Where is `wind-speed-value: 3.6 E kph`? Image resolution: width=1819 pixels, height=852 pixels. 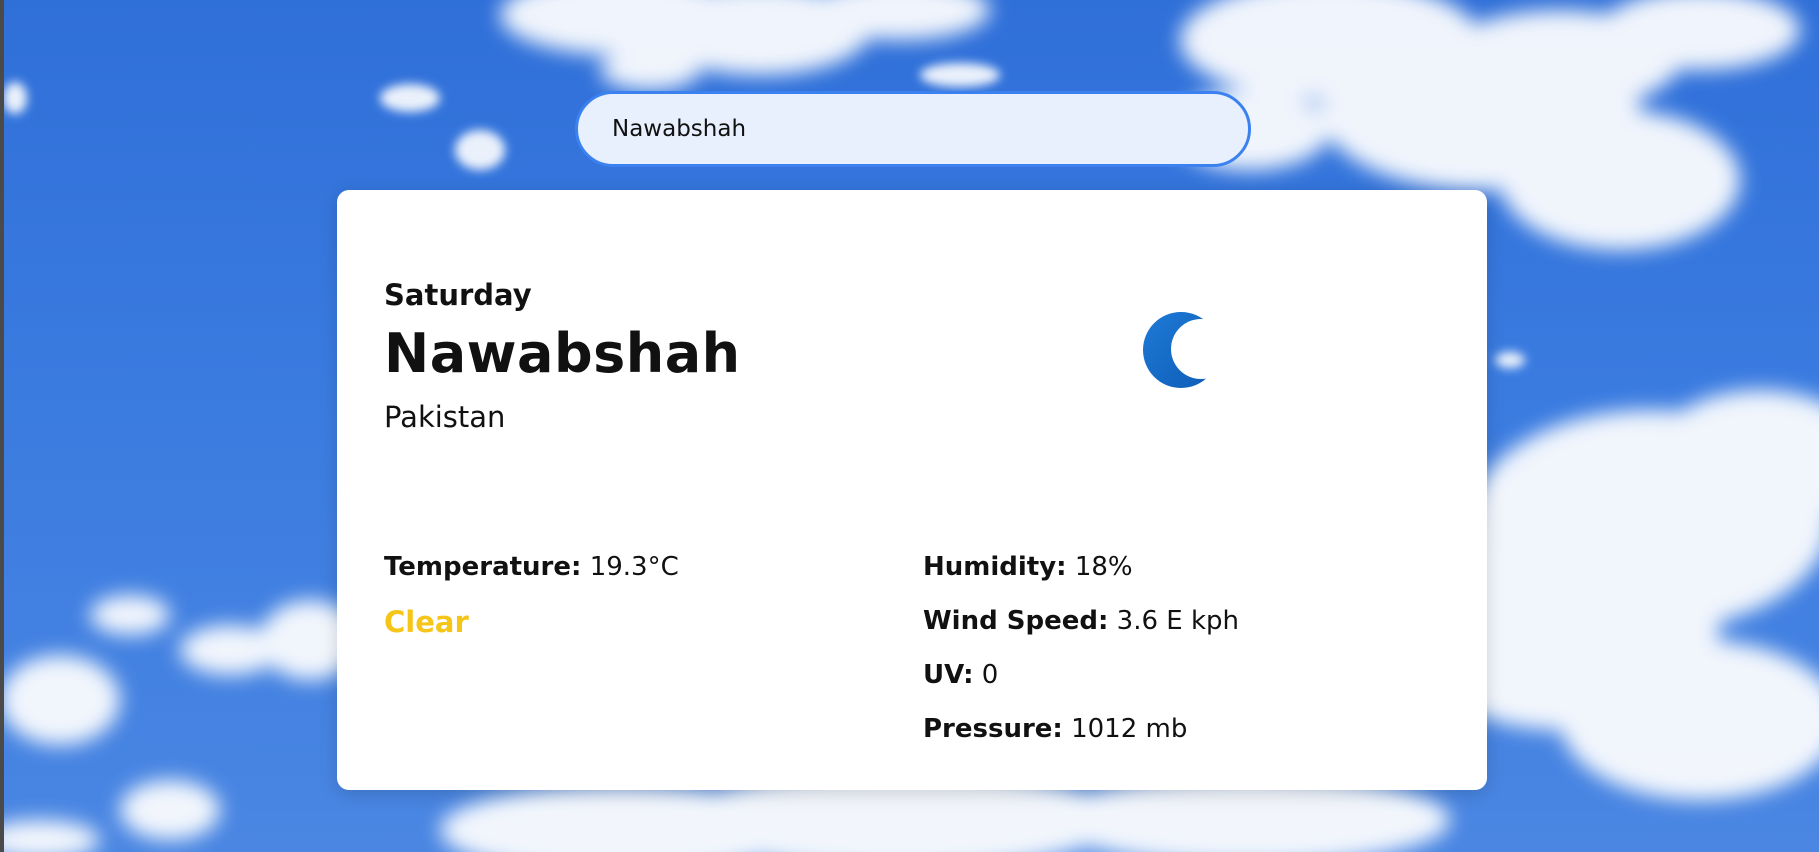
wind-speed-value: 3.6 E kph is located at coordinates (1178, 621).